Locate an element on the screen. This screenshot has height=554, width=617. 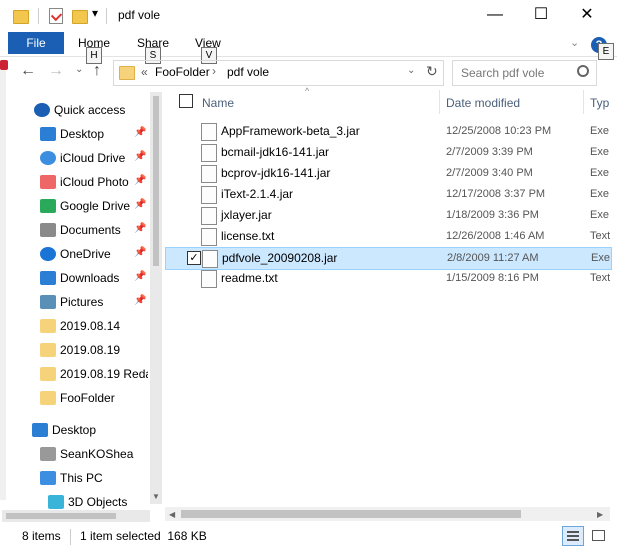
sidebar-item-pictures: Pictures 📌 is located at coordinates (74, 302).